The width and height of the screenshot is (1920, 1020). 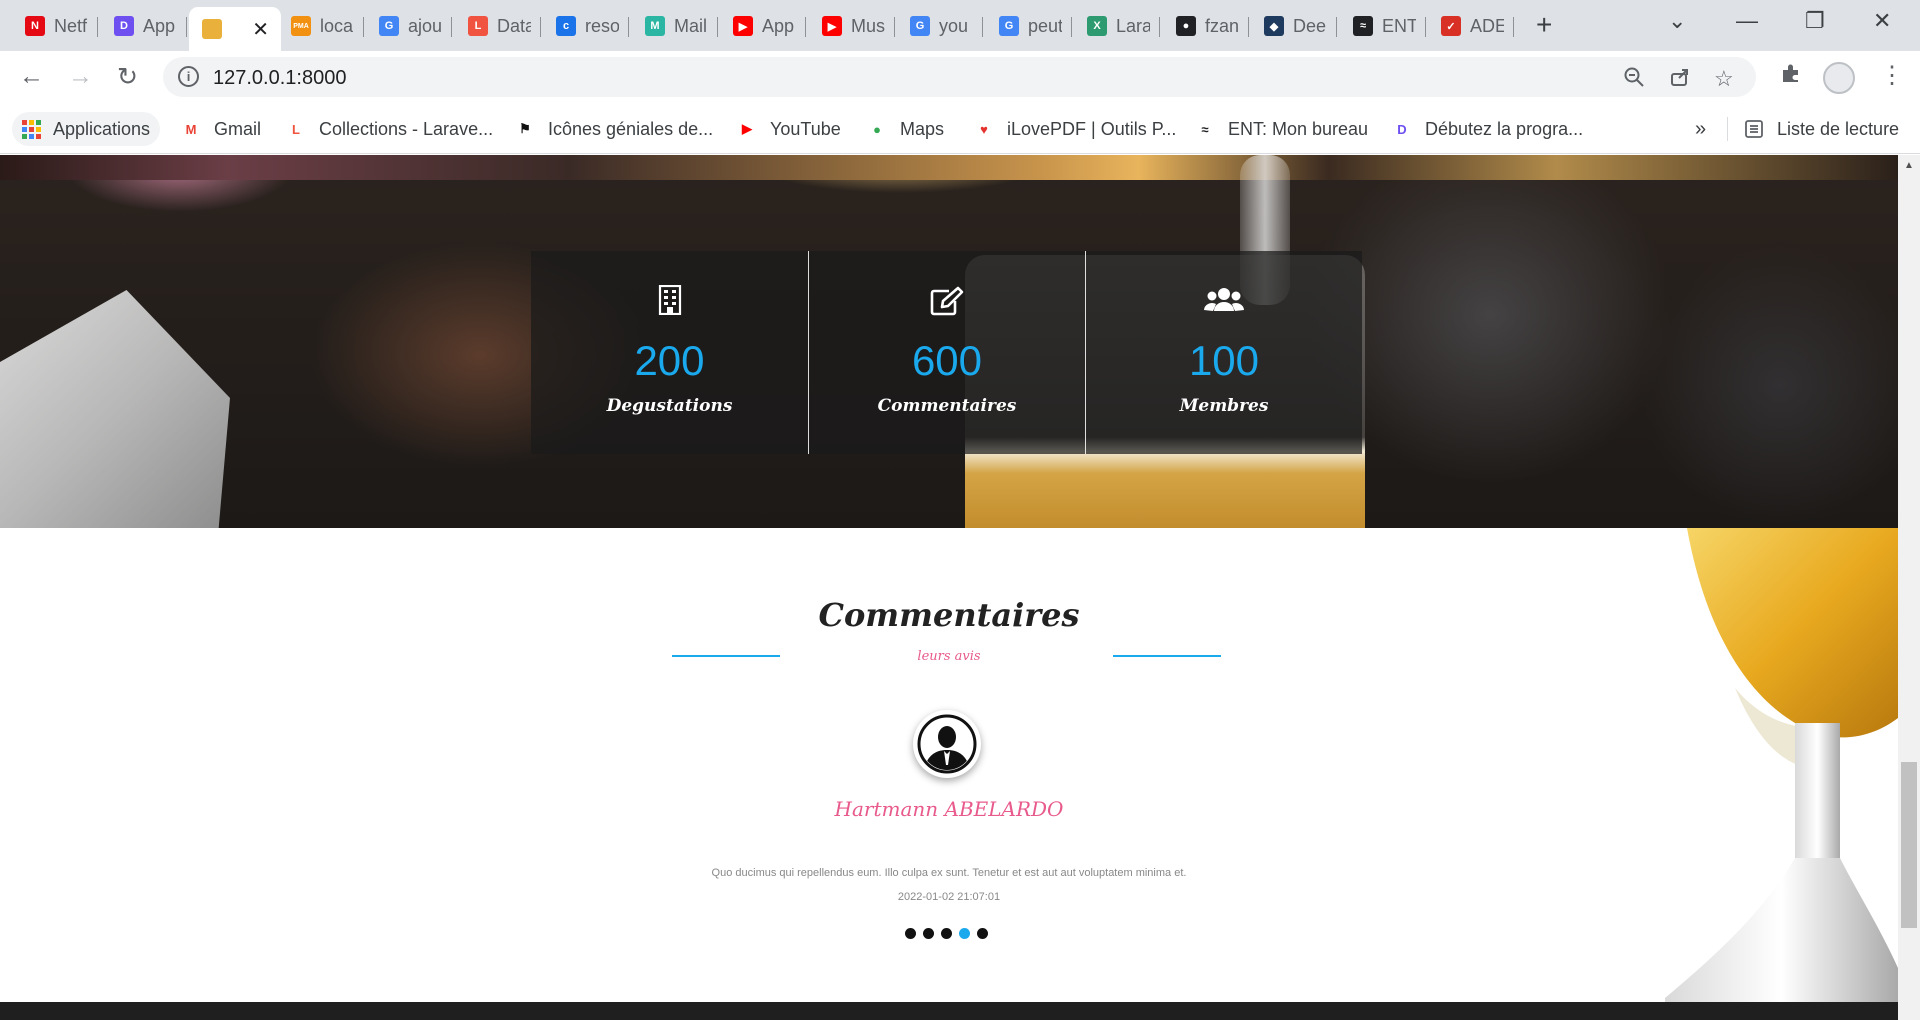 I want to click on browser-toolbar: ← → ↻ i 127.0.0.1:8000 ☆ ⋮, so click(x=960, y=77).